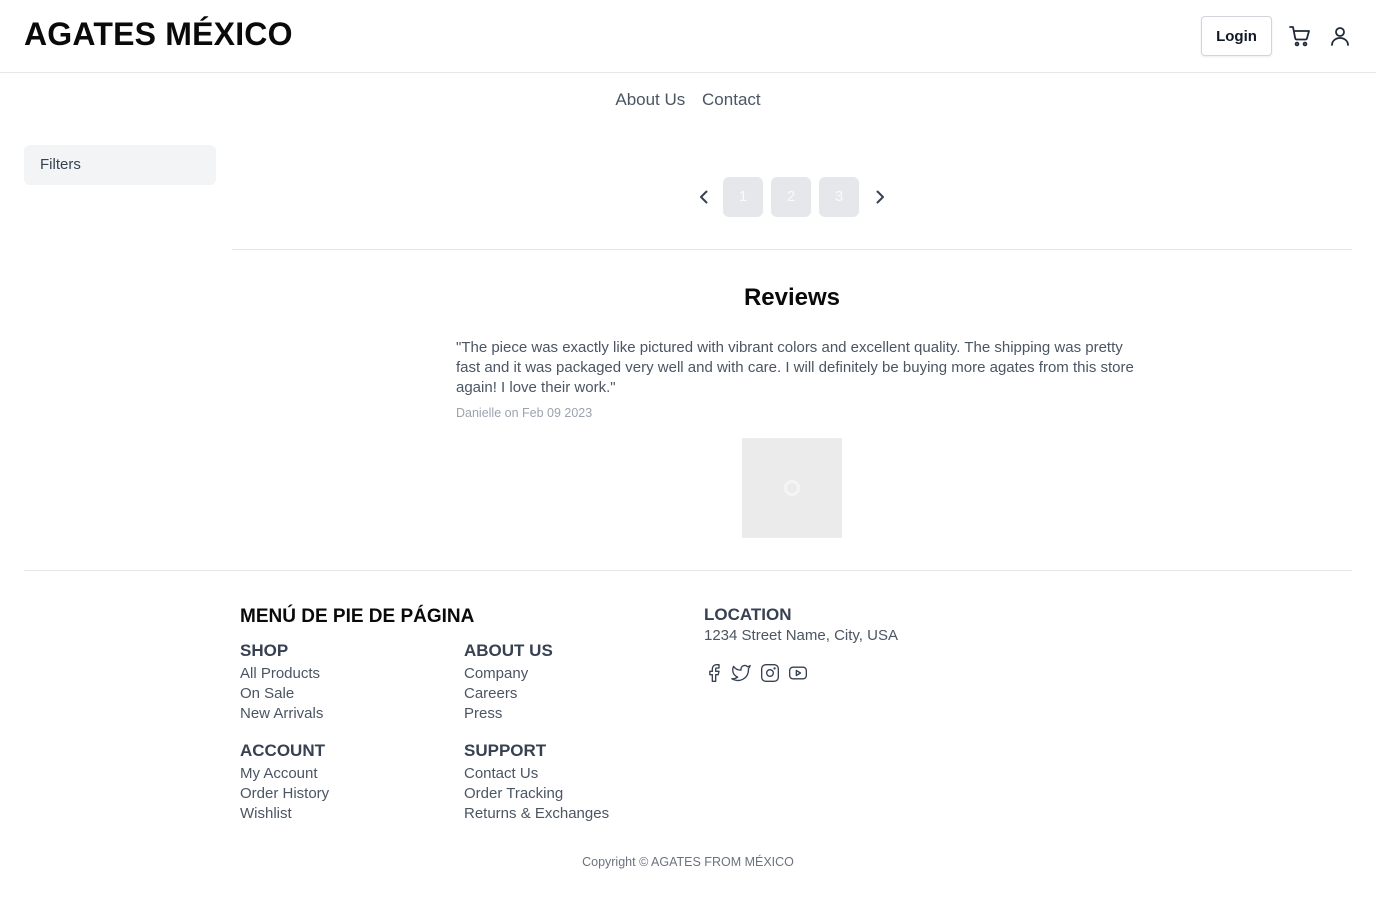 This screenshot has width=1376, height=919. I want to click on chevron-right-icon, so click(880, 197).